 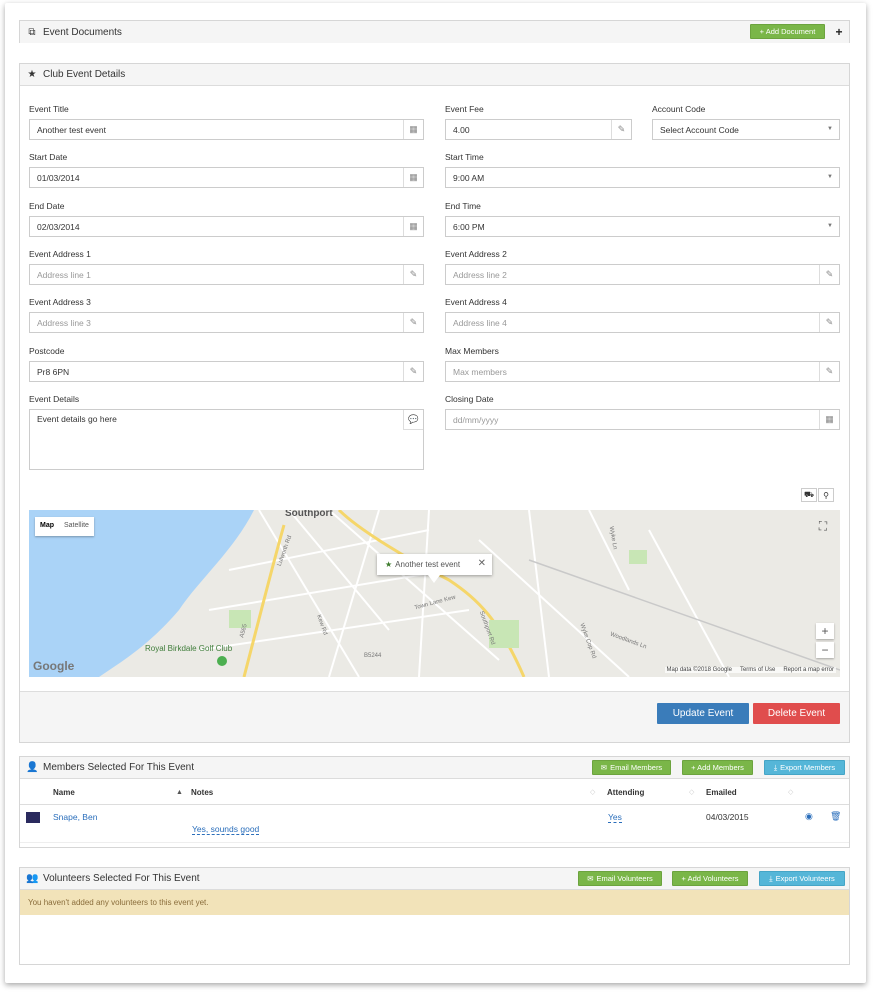 I want to click on download-icon: ⤓, so click(x=775, y=767).